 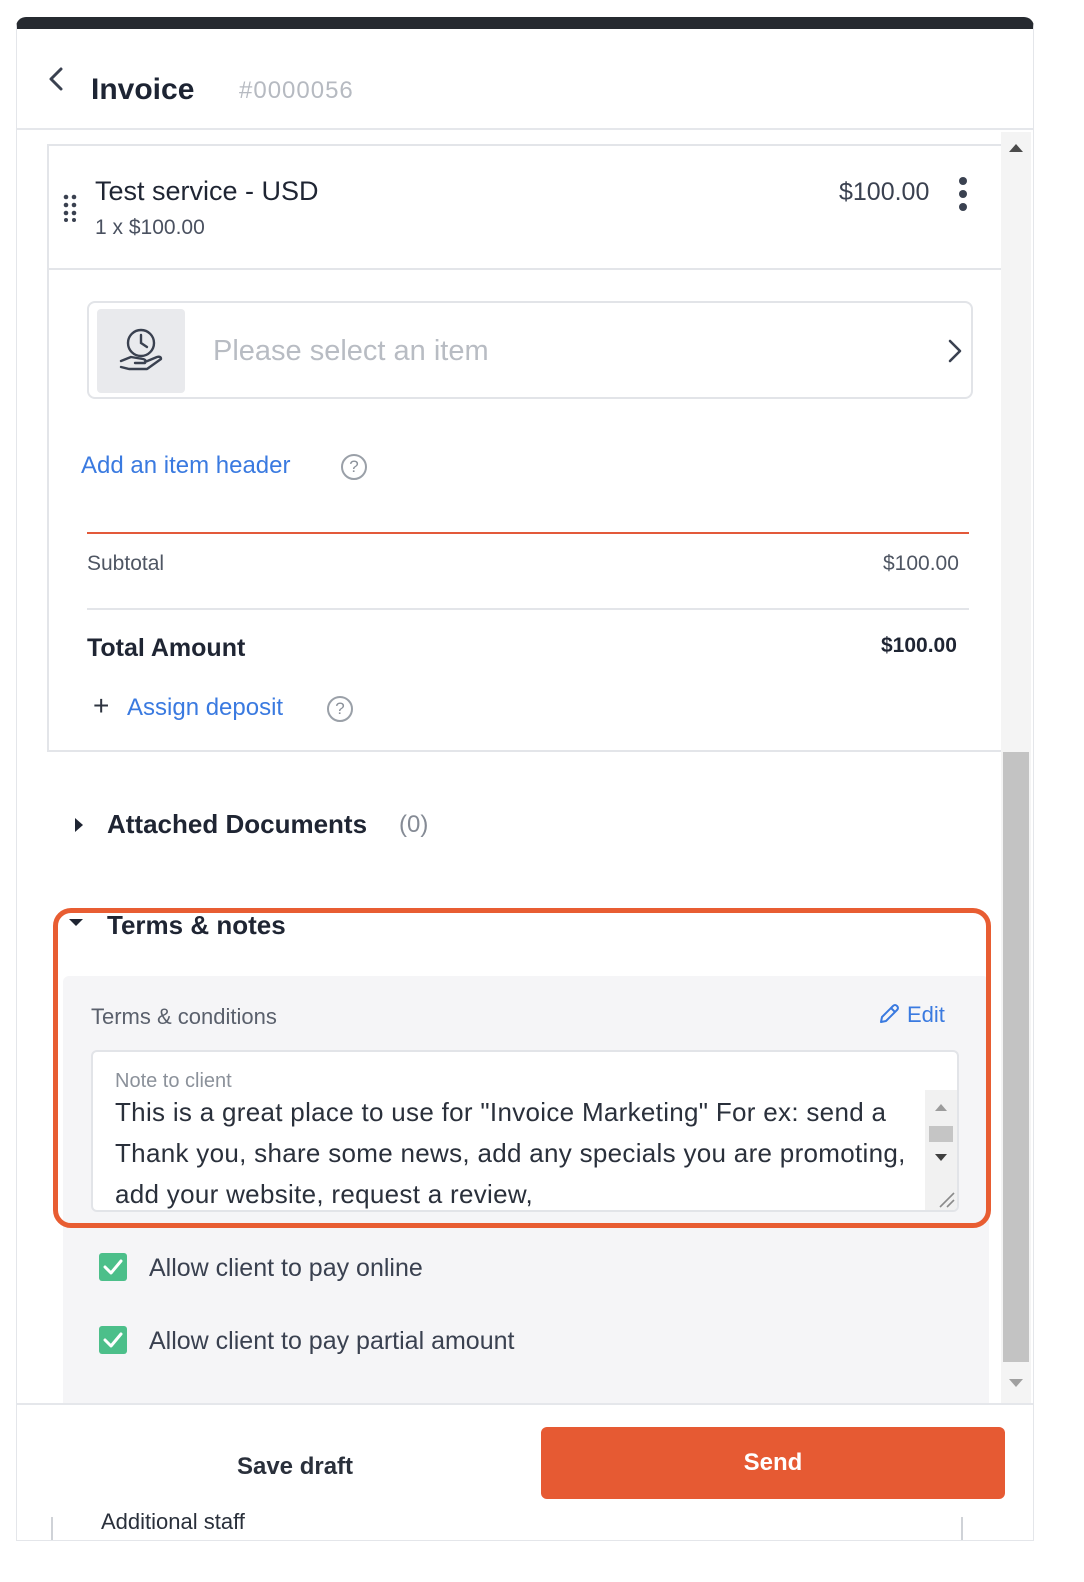 What do you see at coordinates (1016, 1057) in the screenshot?
I see `scroll-thumb` at bounding box center [1016, 1057].